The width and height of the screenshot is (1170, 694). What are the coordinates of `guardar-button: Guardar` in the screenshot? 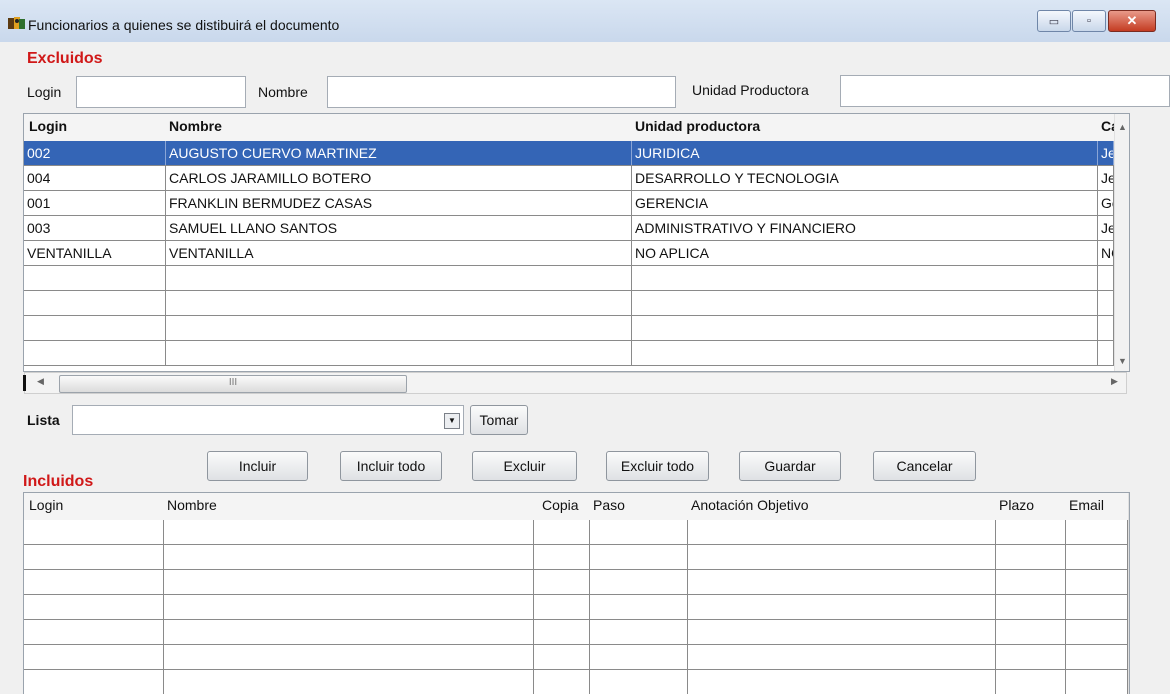 It's located at (790, 466).